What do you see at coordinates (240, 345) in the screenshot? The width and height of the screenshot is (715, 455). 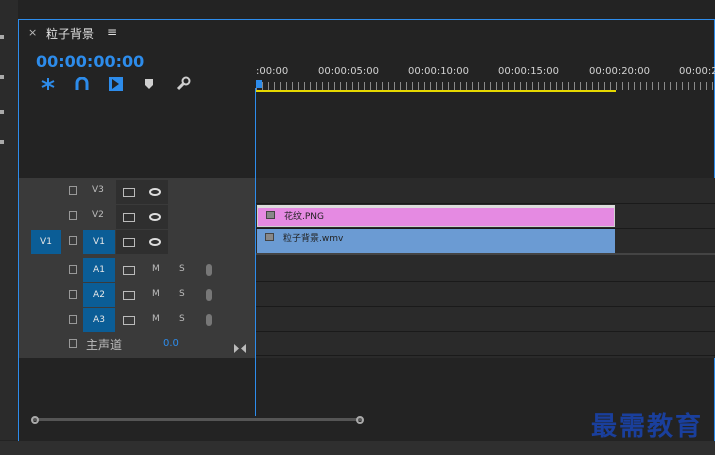 I see `go-to-in-out-icon` at bounding box center [240, 345].